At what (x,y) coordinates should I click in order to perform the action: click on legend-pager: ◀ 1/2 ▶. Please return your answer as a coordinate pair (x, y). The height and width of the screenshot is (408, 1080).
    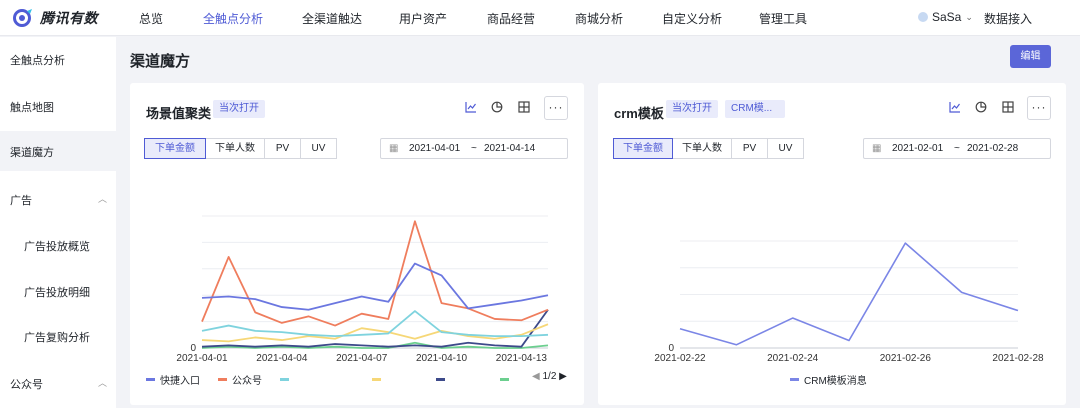
    Looking at the image, I should click on (549, 376).